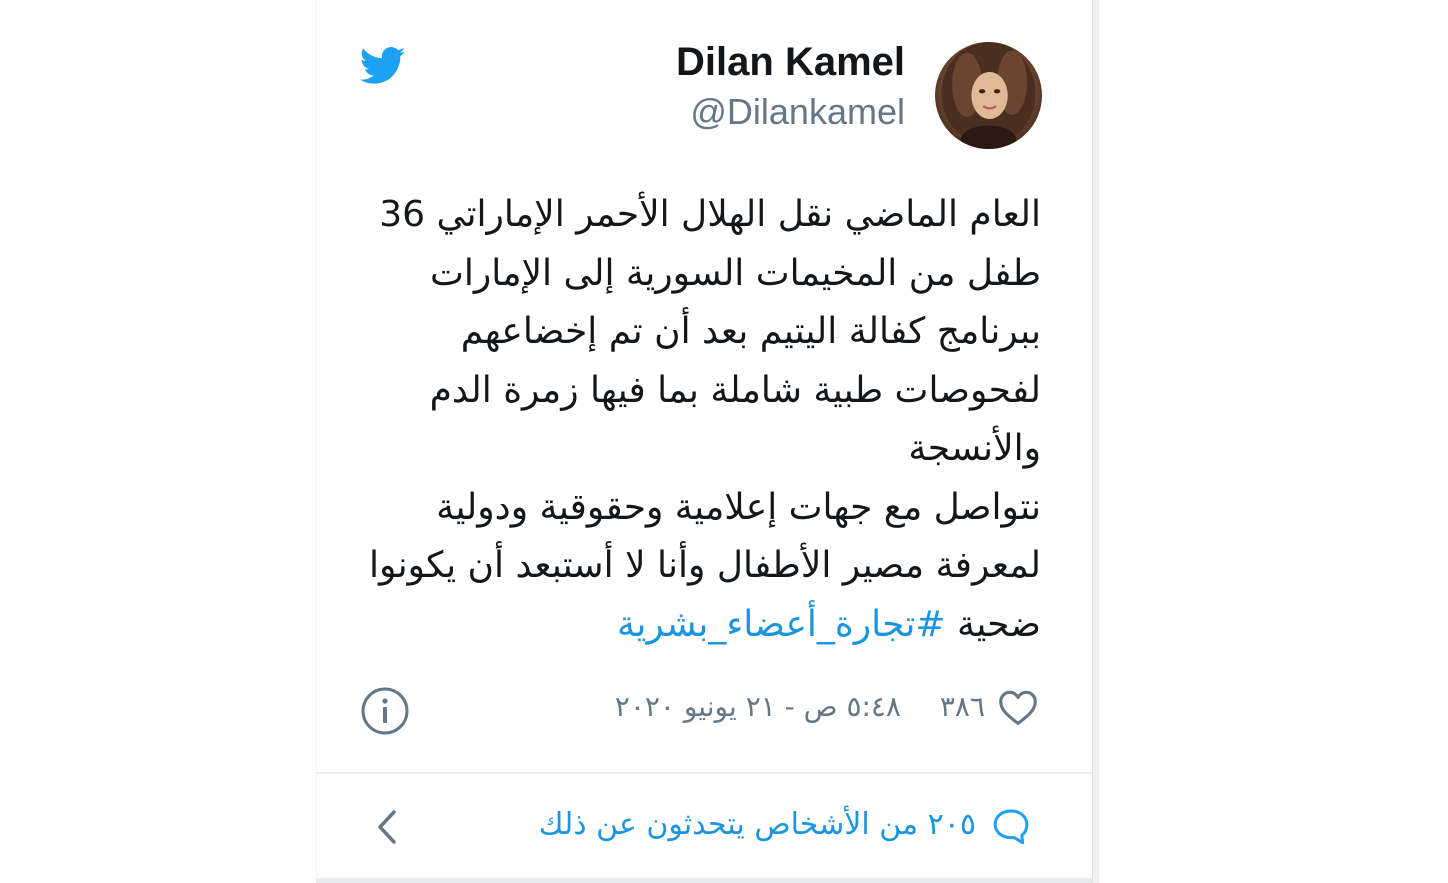 The height and width of the screenshot is (883, 1448). I want to click on tweet-line-last: ضحية #تجارة_أعضاء_بشرية, so click(701, 625).